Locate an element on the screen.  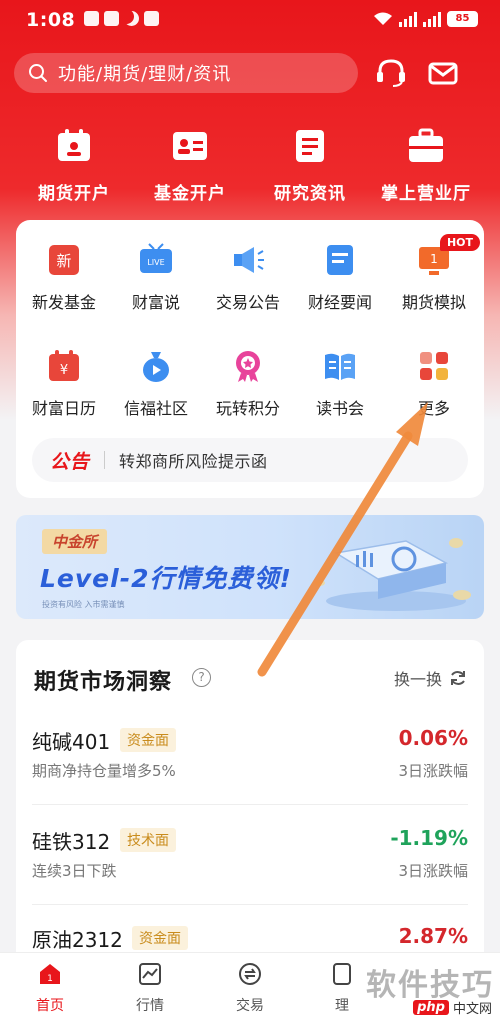
refresh-button: 换一换 is located at coordinates (431, 678).